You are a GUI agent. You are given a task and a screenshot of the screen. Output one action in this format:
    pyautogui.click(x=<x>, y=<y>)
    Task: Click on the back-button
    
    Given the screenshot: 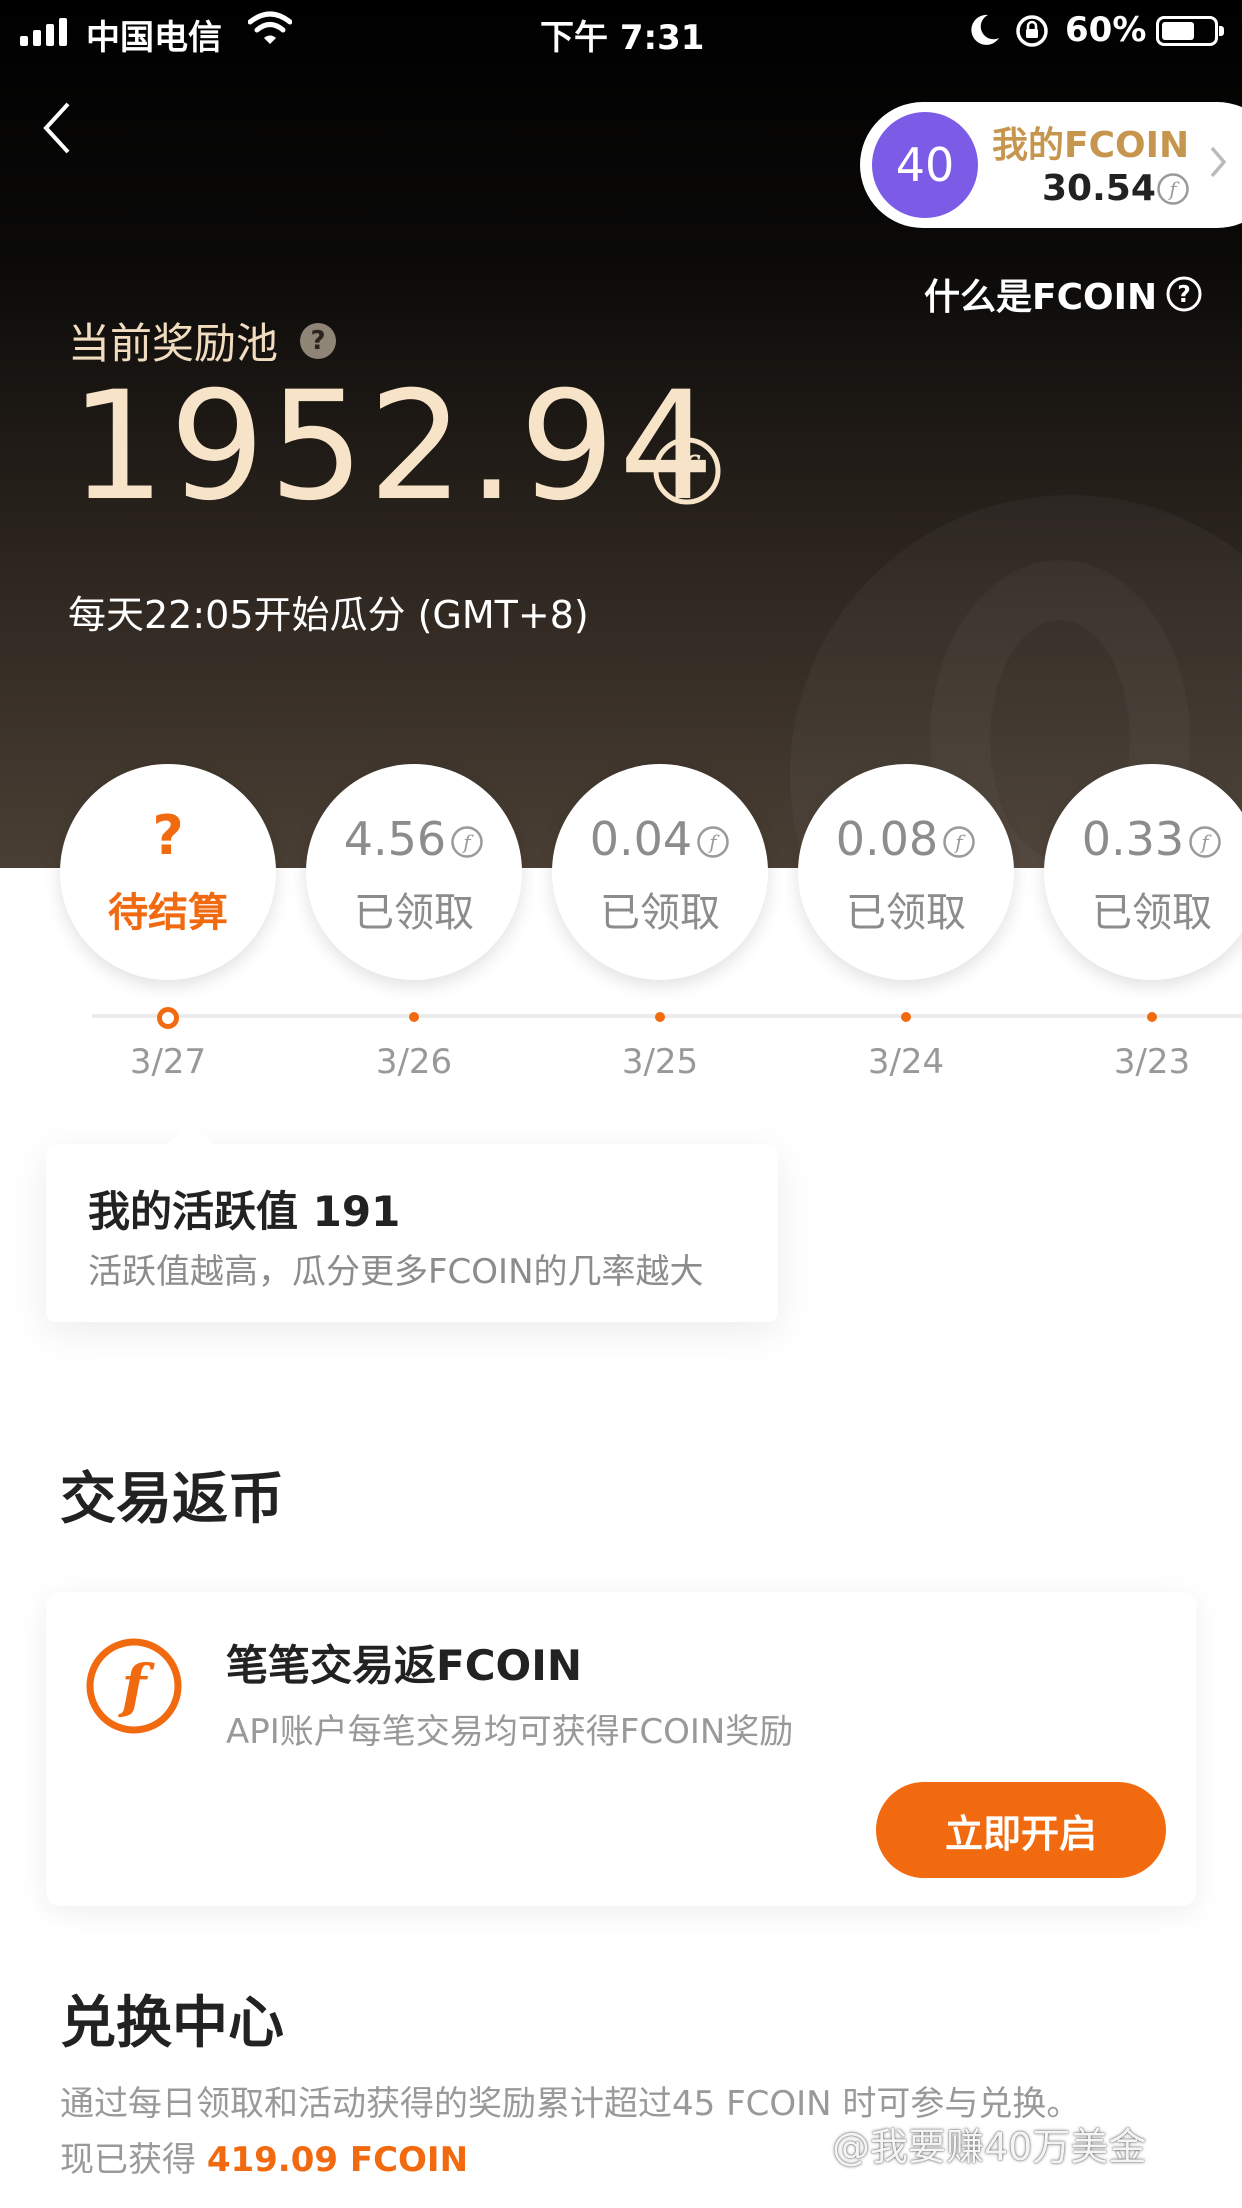 What is the action you would take?
    pyautogui.click(x=63, y=130)
    